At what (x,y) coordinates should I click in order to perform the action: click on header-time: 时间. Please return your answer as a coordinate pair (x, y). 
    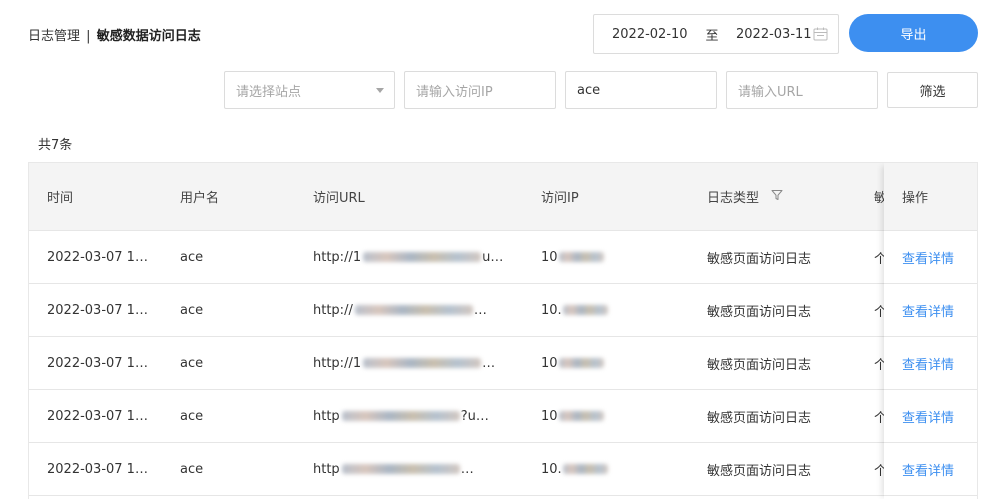
    Looking at the image, I should click on (60, 198).